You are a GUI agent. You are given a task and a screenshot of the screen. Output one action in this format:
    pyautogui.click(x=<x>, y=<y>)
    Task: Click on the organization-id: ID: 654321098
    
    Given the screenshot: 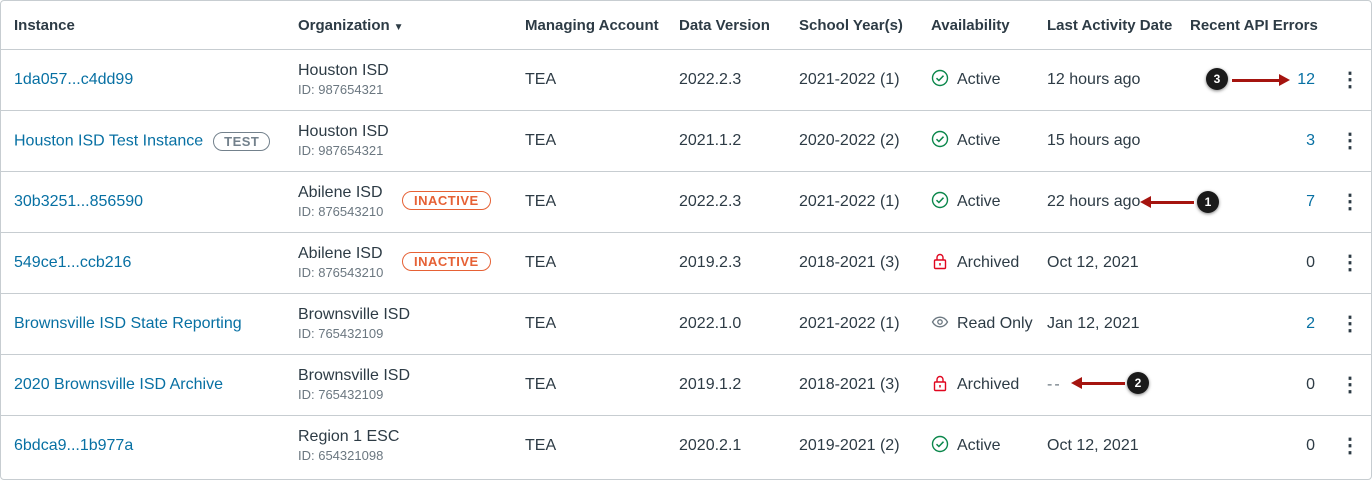 What is the action you would take?
    pyautogui.click(x=341, y=455)
    